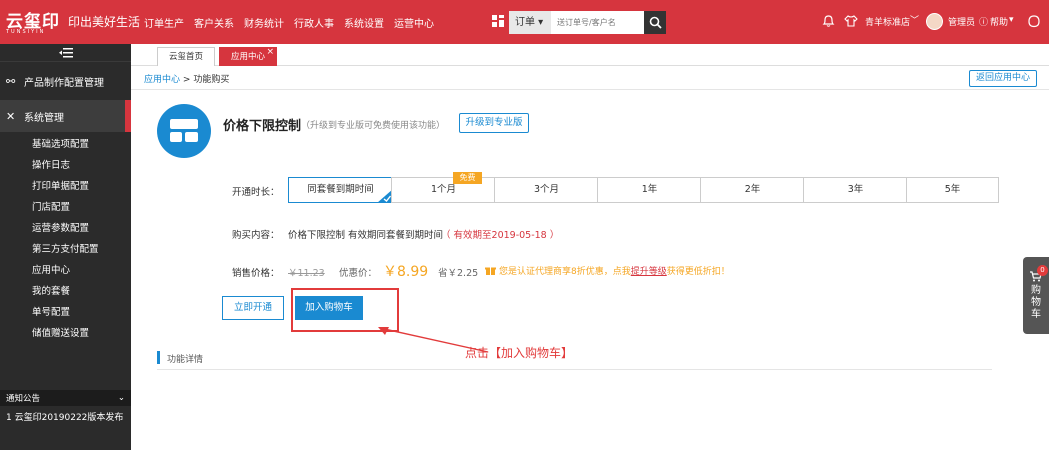  What do you see at coordinates (458, 273) in the screenshot?
I see `save-amount: 省￥2.25` at bounding box center [458, 273].